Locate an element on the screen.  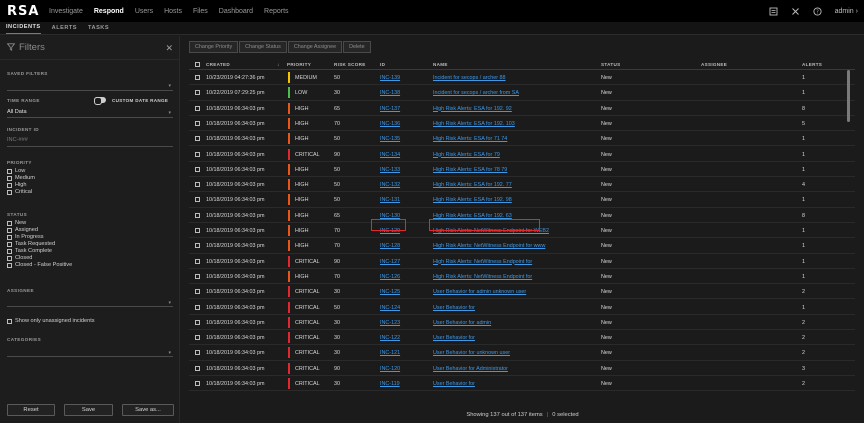
tab-tasks: TASKS is located at coordinates (98, 29).